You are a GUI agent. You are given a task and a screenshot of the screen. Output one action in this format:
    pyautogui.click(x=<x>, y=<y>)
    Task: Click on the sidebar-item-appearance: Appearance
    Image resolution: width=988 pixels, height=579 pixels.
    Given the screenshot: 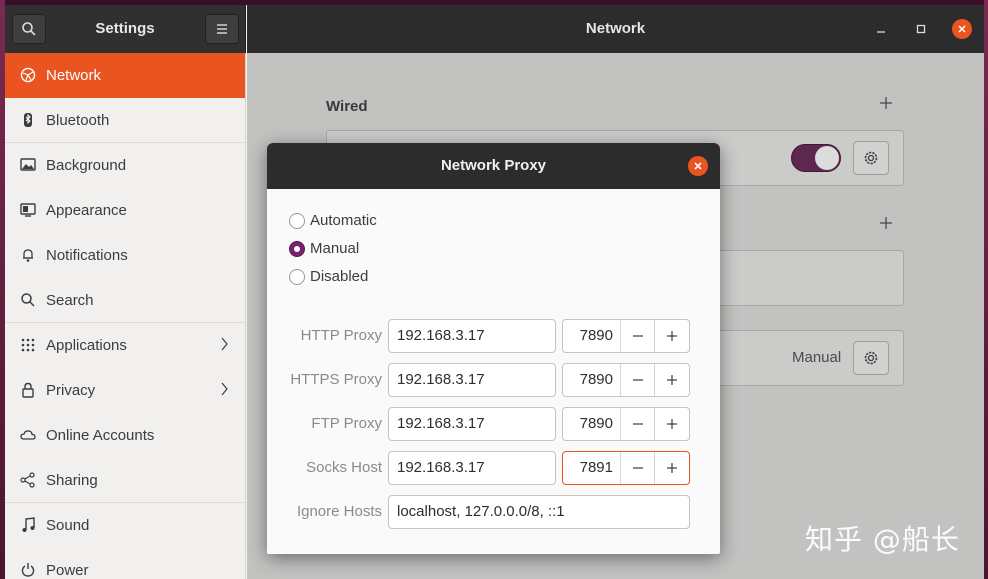 What is the action you would take?
    pyautogui.click(x=125, y=210)
    